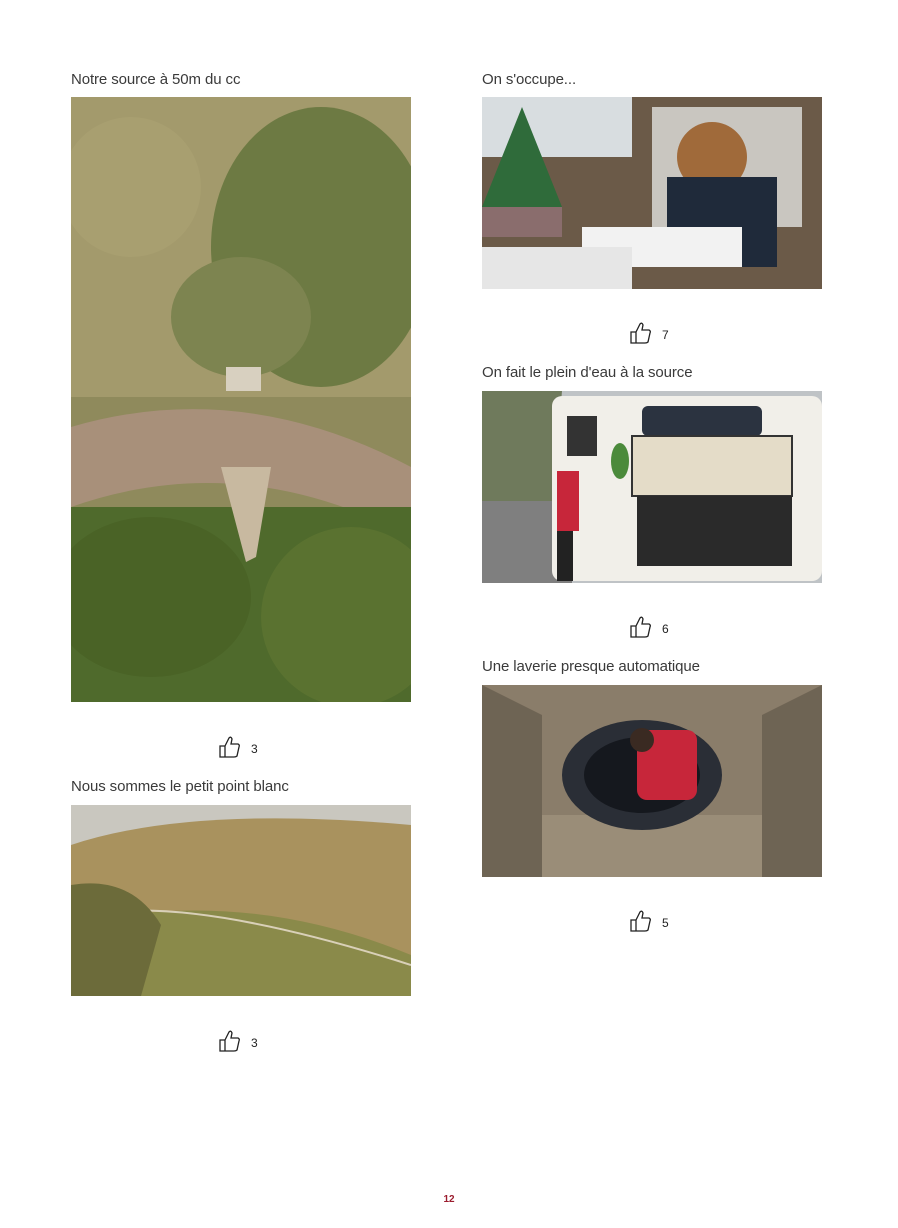 The height and width of the screenshot is (1228, 898). What do you see at coordinates (665, 628) in the screenshot?
I see `like-count: 6` at bounding box center [665, 628].